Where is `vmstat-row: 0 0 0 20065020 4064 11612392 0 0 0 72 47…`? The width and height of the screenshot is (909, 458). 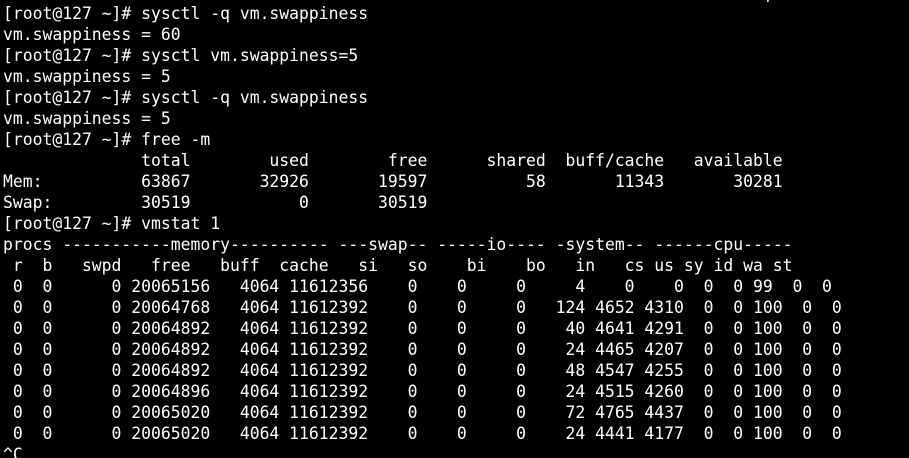 vmstat-row: 0 0 0 20065020 4064 11612392 0 0 0 72 47… is located at coordinates (422, 412).